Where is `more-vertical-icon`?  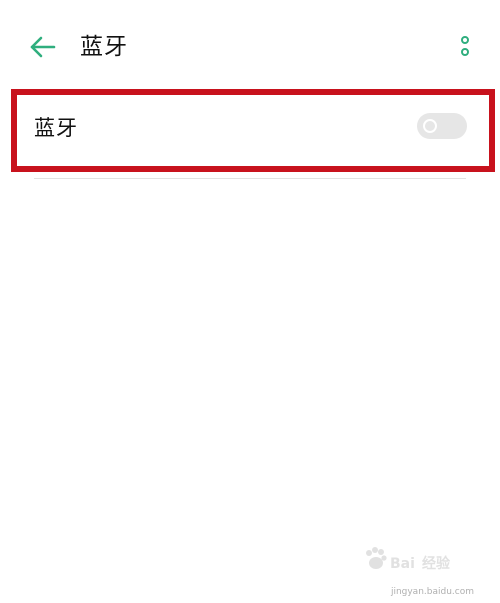 more-vertical-icon is located at coordinates (465, 47).